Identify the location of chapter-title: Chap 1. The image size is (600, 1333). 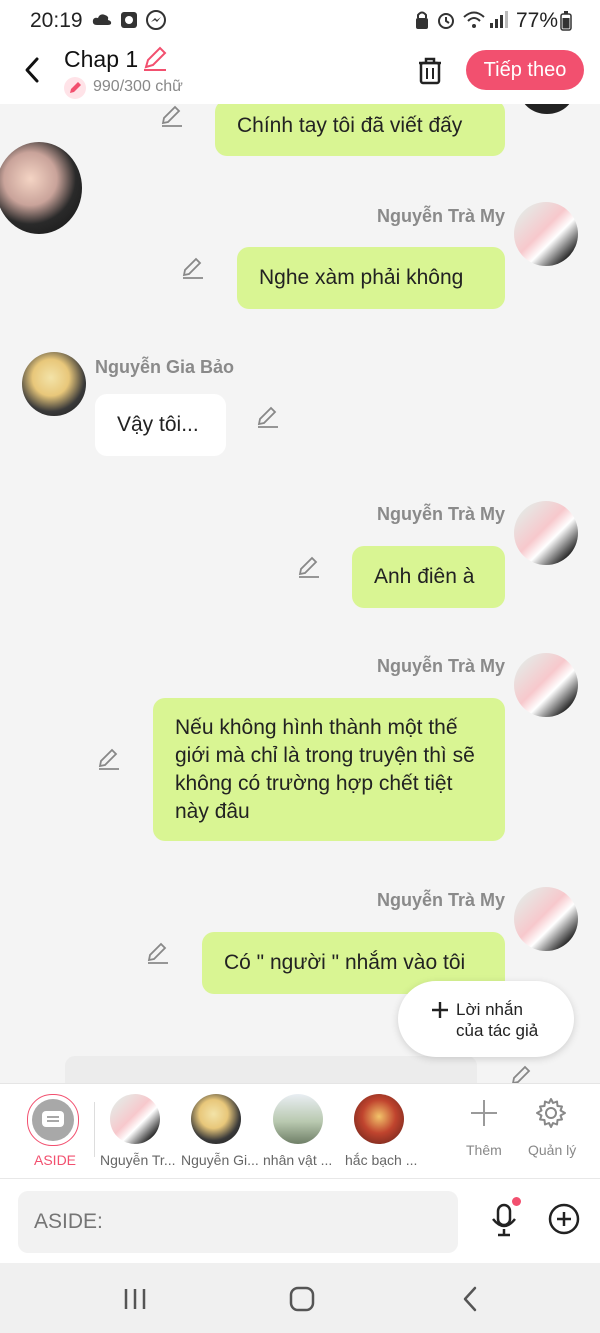
(101, 59).